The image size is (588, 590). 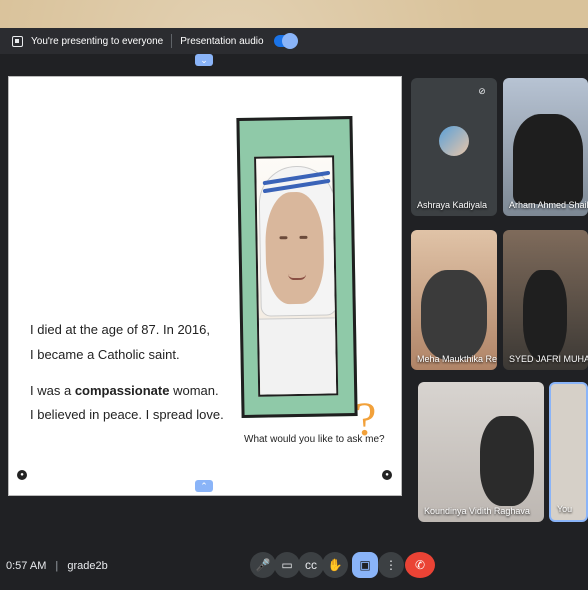 I want to click on participant-tile-5: Koundinya Vidith Raghava, so click(x=481, y=452).